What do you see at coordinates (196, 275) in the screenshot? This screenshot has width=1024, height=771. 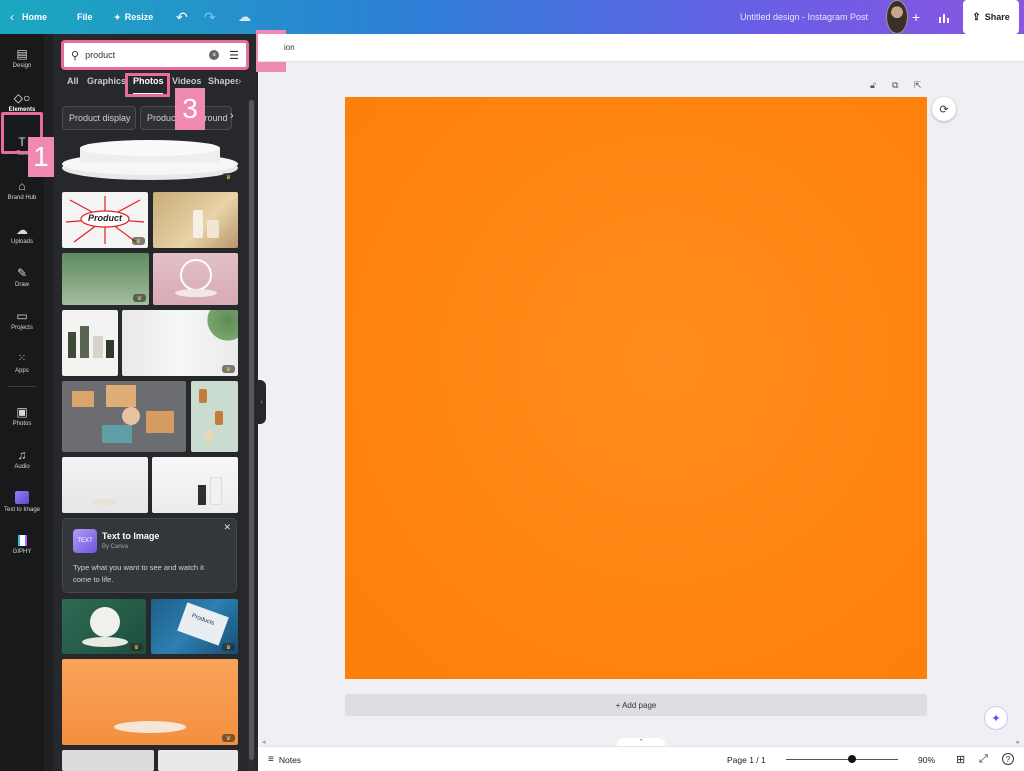 I see `ring-shape` at bounding box center [196, 275].